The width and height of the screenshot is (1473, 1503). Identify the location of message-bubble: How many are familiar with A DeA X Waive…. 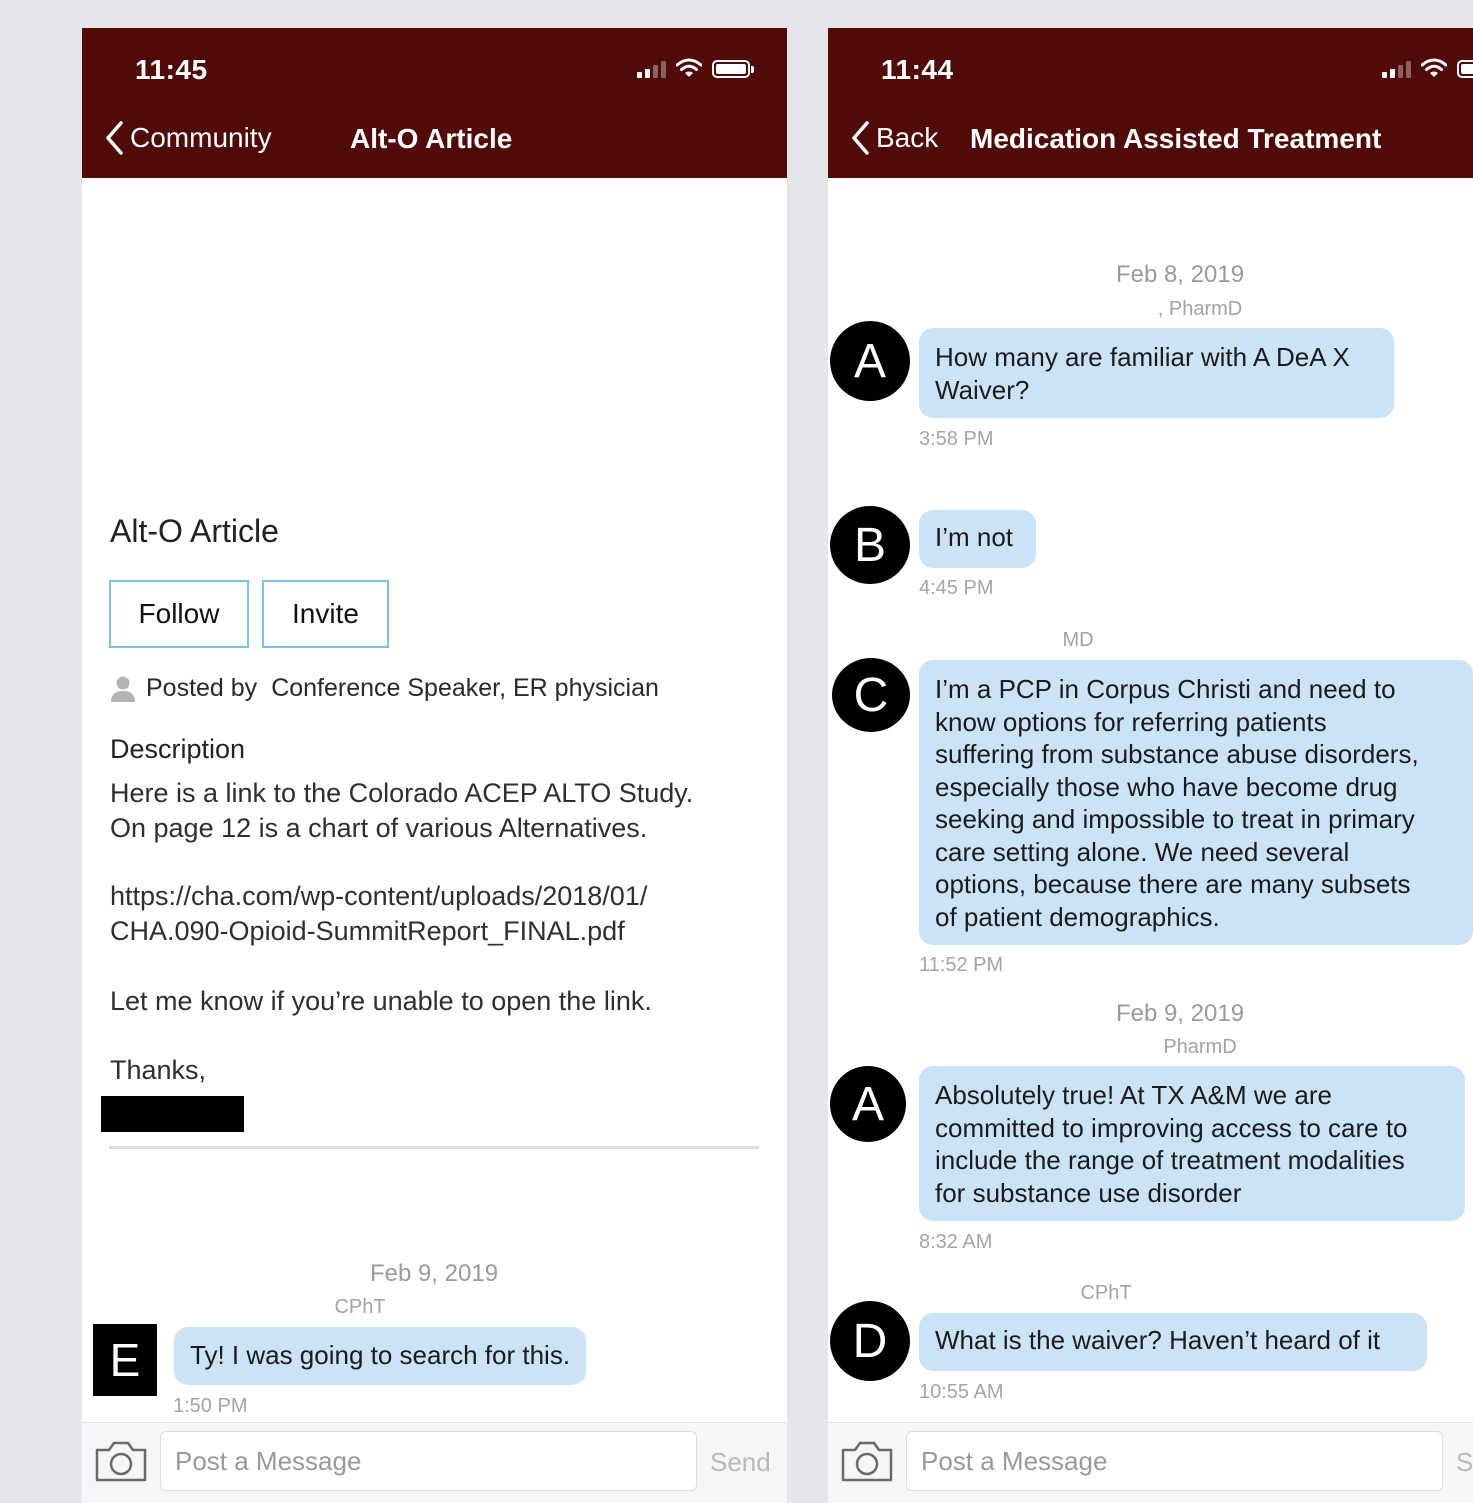
(1156, 373).